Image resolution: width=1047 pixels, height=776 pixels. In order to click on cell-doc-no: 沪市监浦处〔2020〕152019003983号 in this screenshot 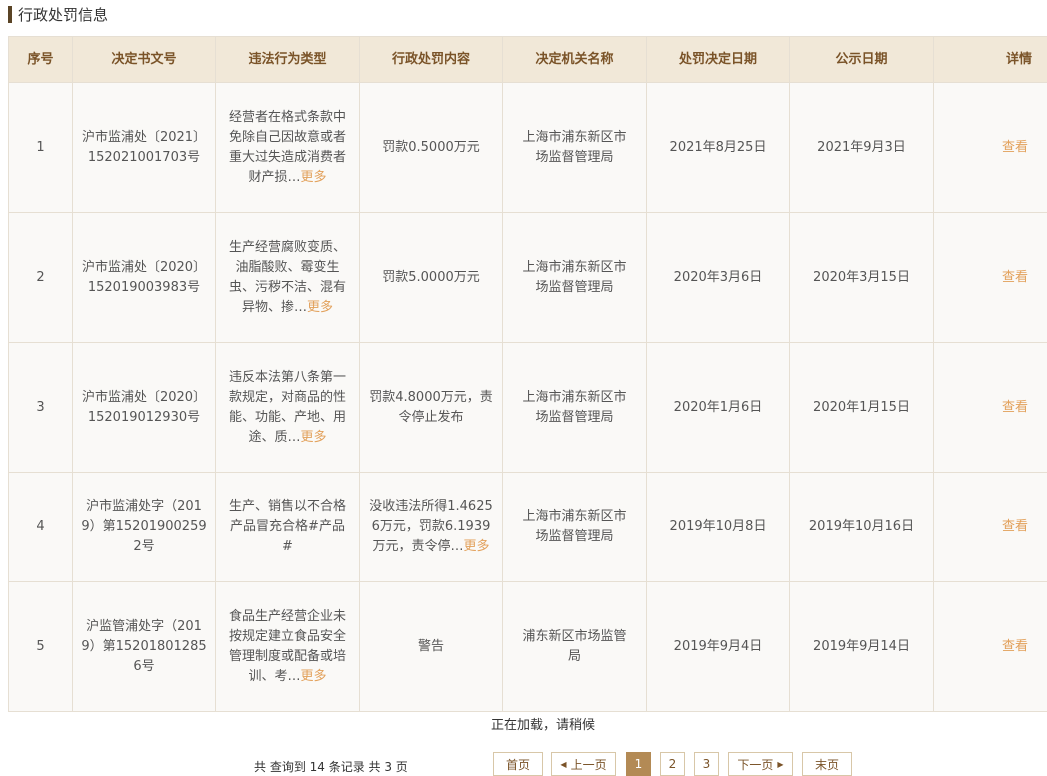, I will do `click(144, 277)`.